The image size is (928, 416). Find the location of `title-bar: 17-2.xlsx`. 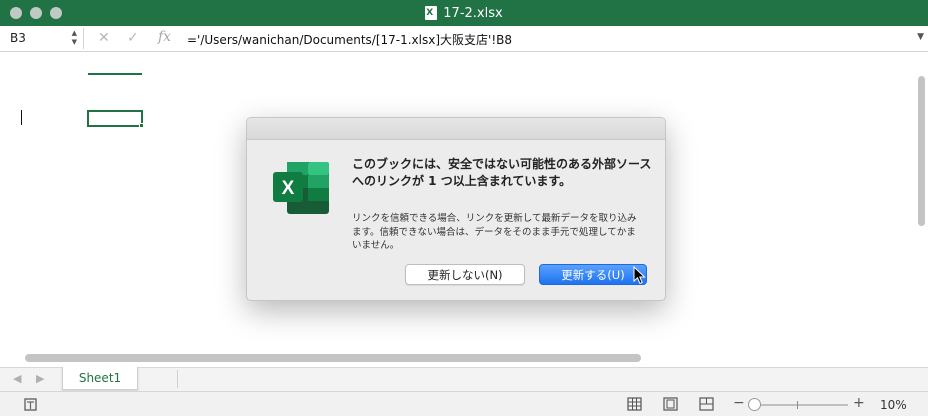

title-bar: 17-2.xlsx is located at coordinates (464, 13).